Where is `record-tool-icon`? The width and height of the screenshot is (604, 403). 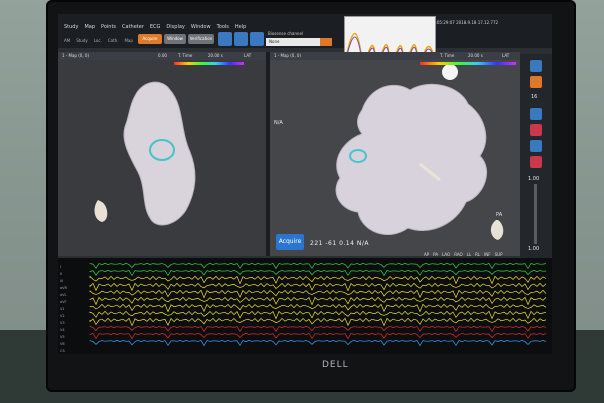 record-tool-icon is located at coordinates (536, 82).